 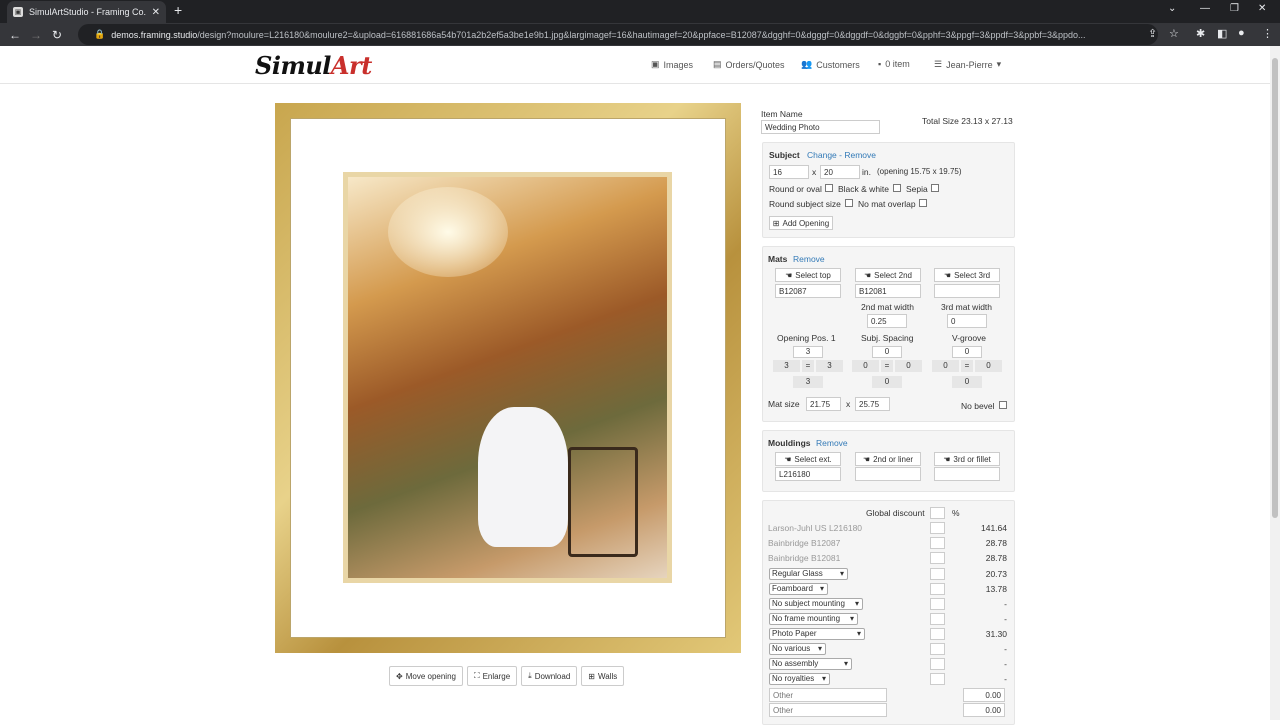 What do you see at coordinates (789, 172) in the screenshot?
I see `subject-width-input` at bounding box center [789, 172].